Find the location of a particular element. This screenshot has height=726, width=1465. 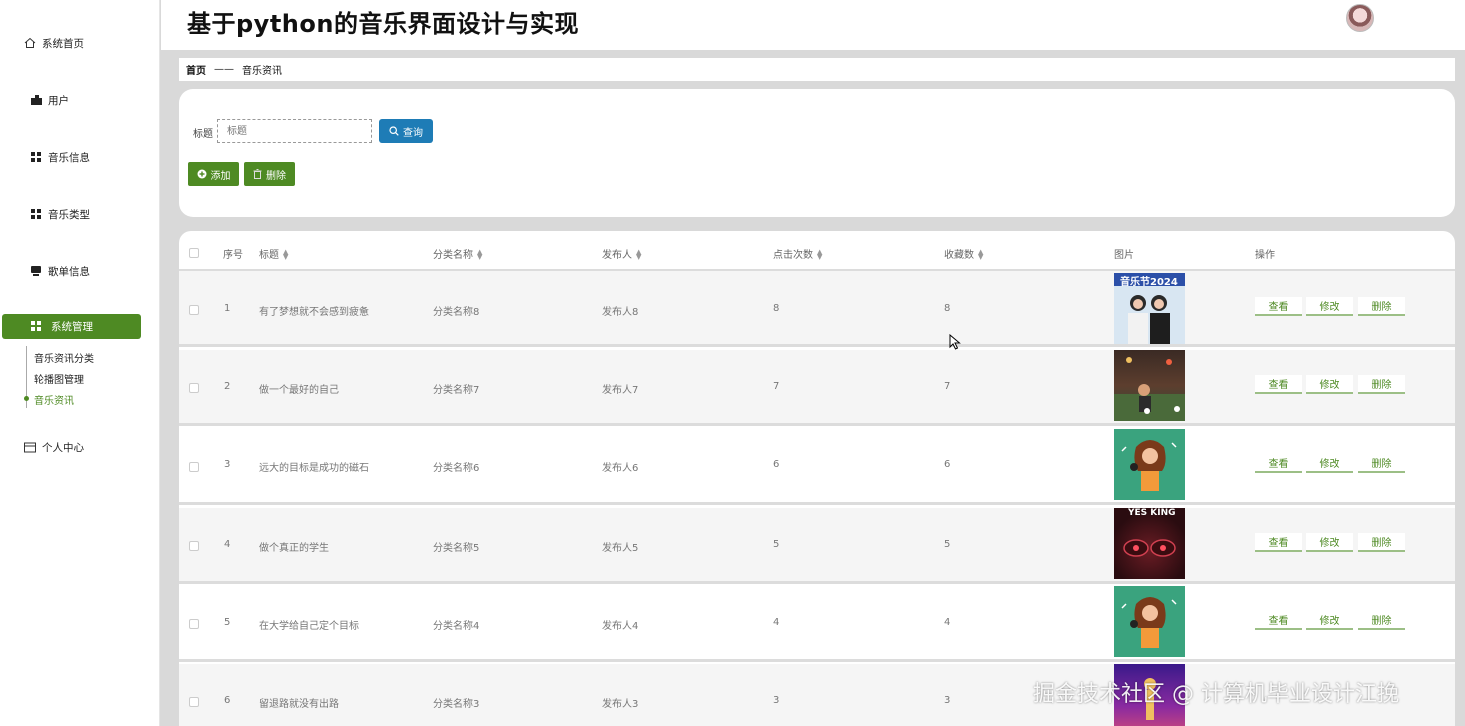

home-icon is located at coordinates (30, 43).